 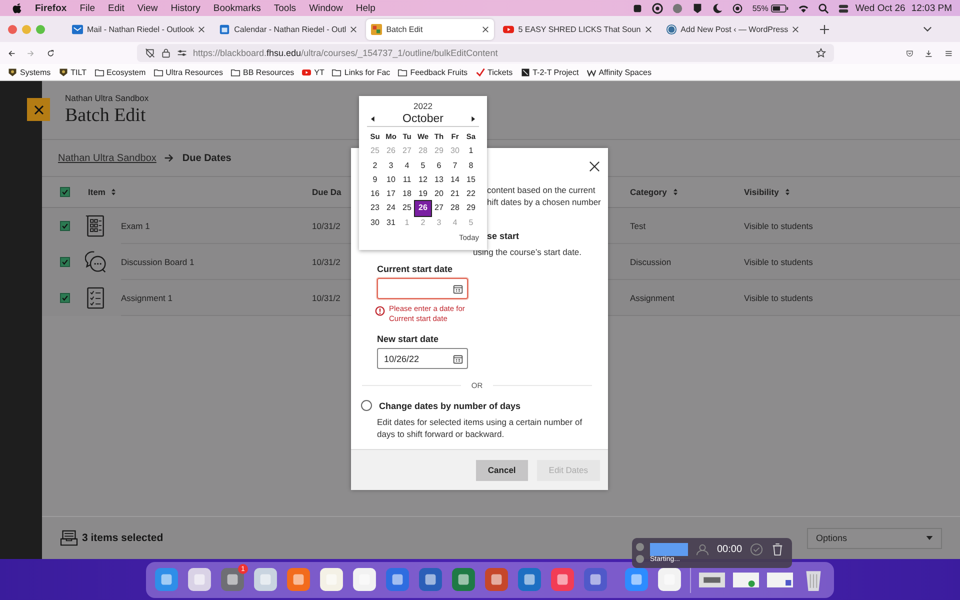 I want to click on calendar-day: 30, so click(x=375, y=223).